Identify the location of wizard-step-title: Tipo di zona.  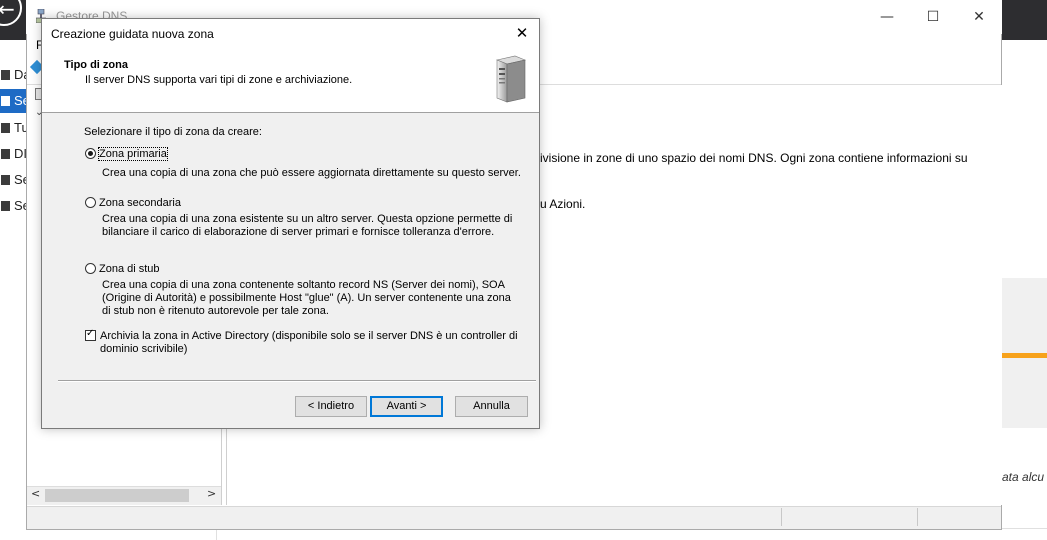
(96, 65).